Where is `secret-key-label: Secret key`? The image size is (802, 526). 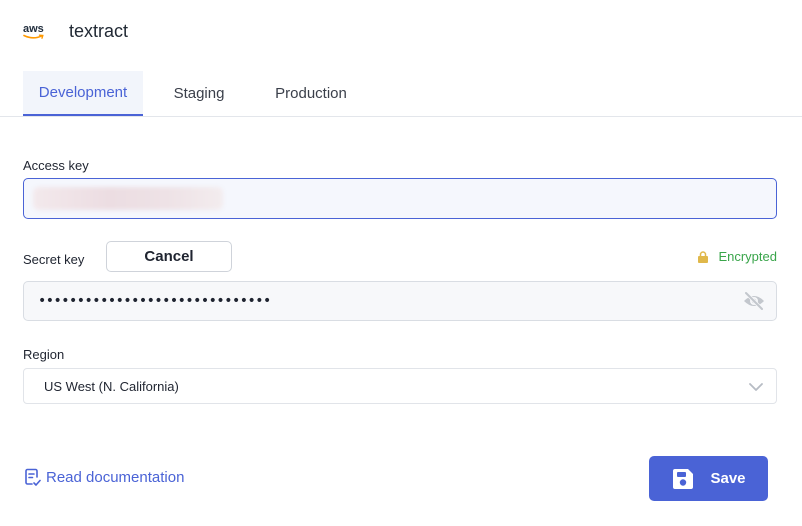
secret-key-label: Secret key is located at coordinates (54, 259).